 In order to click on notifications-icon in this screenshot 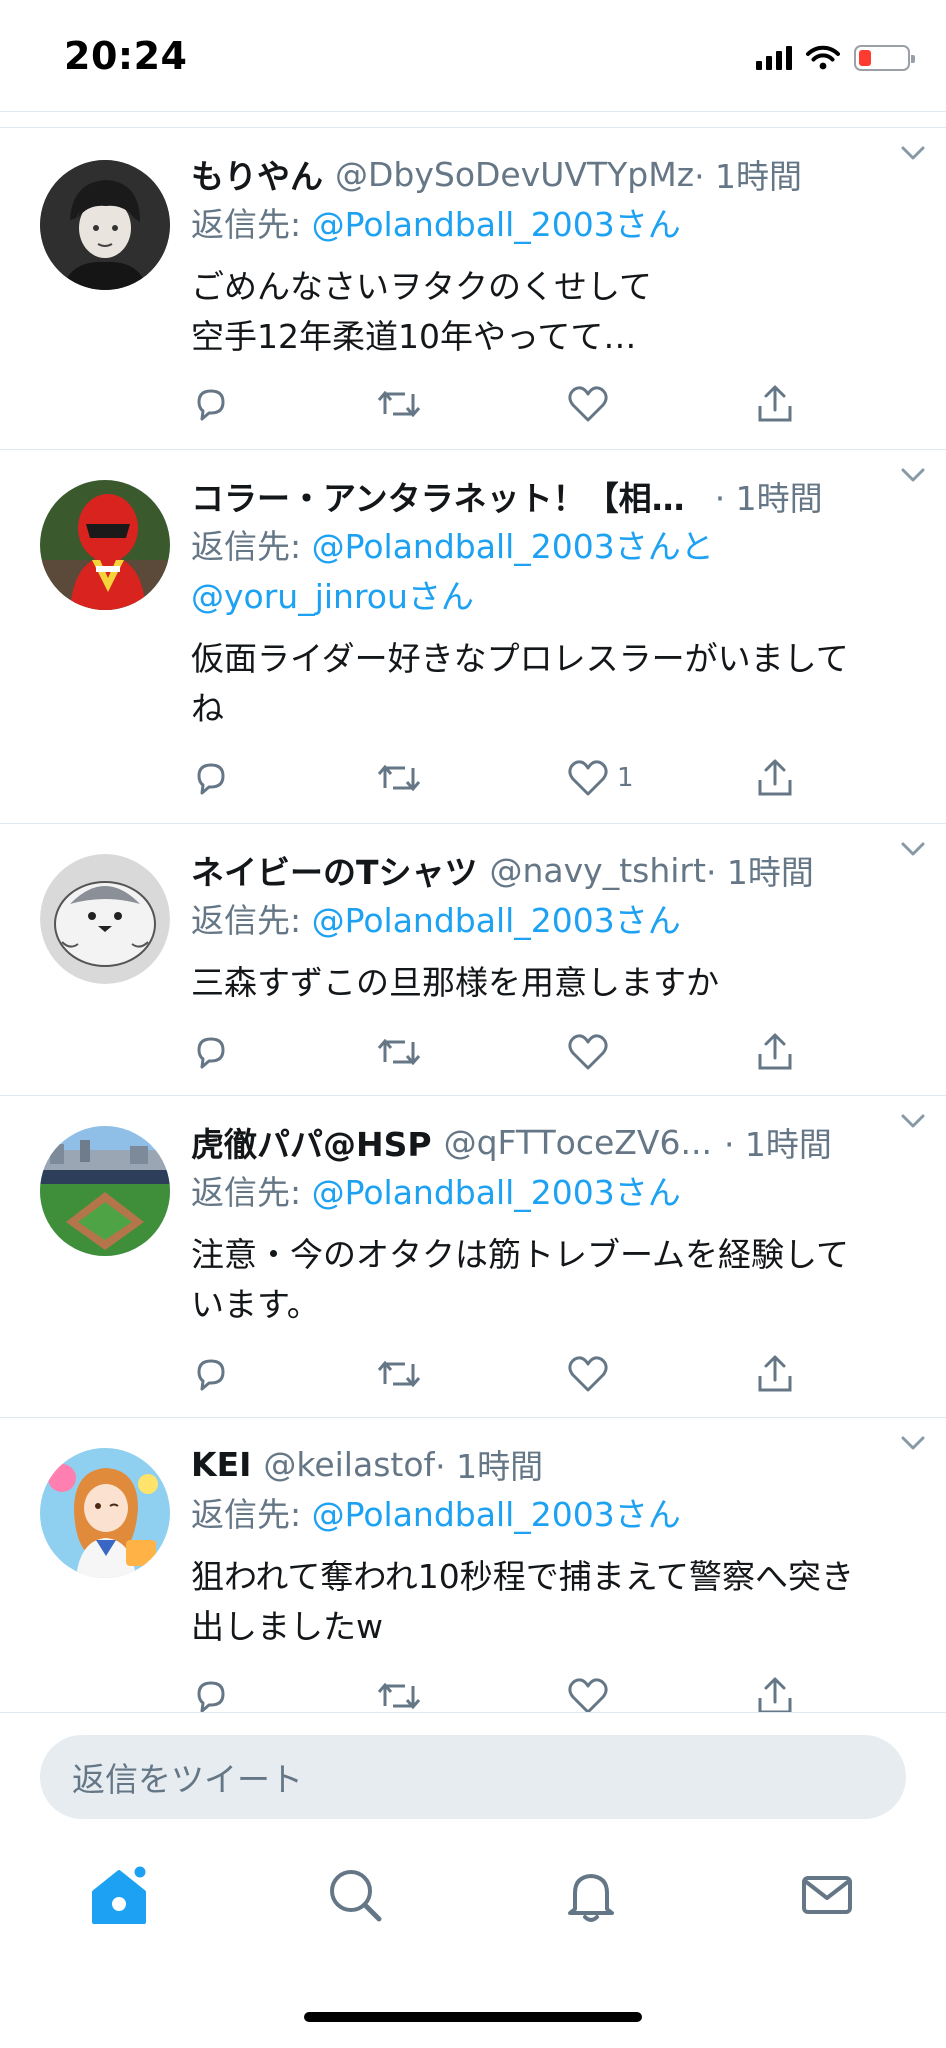, I will do `click(591, 1898)`.